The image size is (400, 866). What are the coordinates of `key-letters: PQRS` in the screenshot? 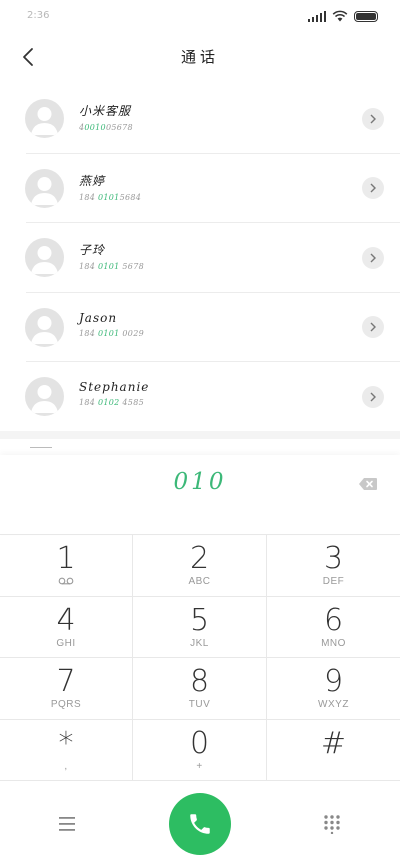 It's located at (66, 704).